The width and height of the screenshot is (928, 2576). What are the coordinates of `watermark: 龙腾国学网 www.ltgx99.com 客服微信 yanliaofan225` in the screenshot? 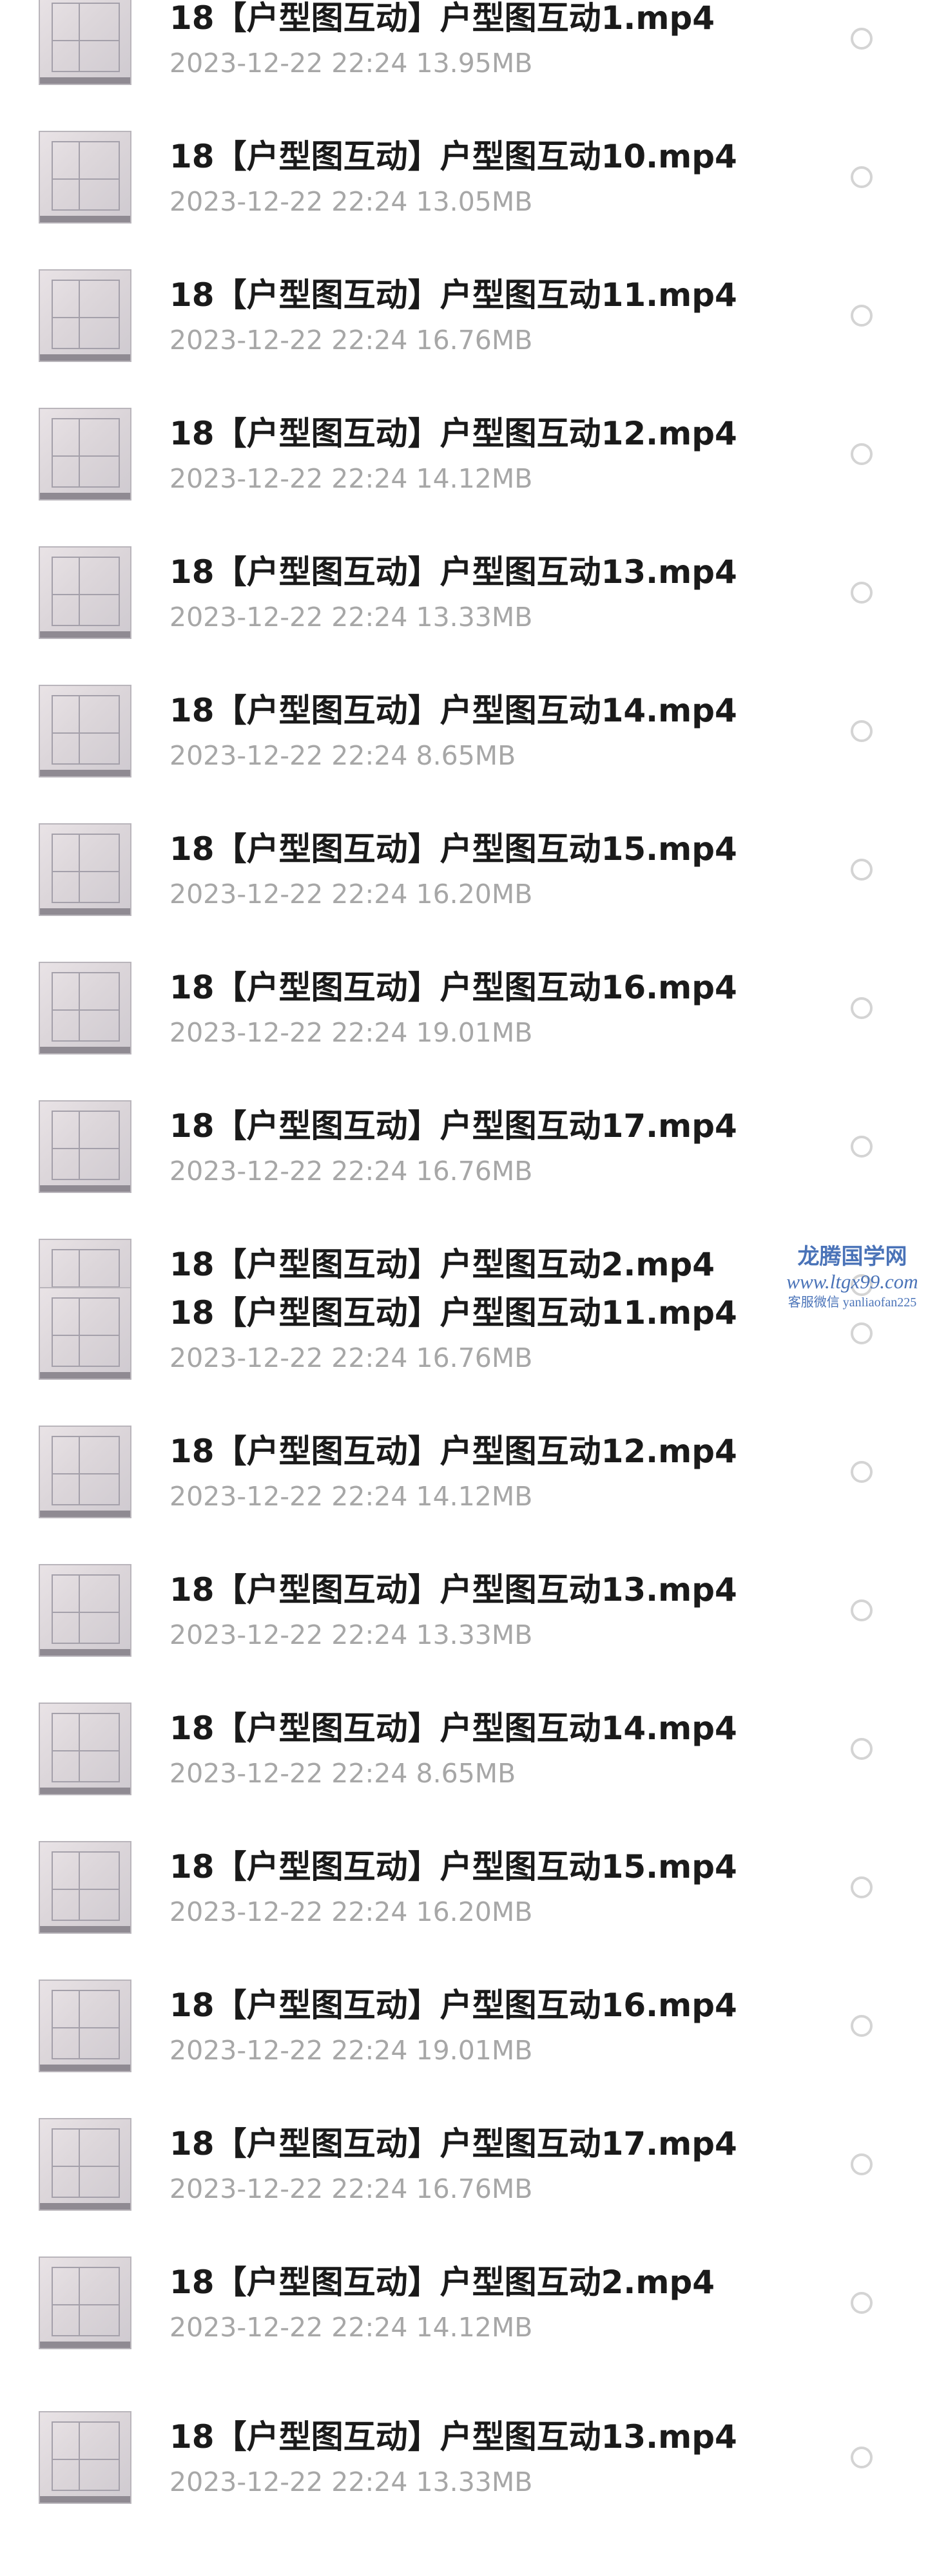 It's located at (853, 1278).